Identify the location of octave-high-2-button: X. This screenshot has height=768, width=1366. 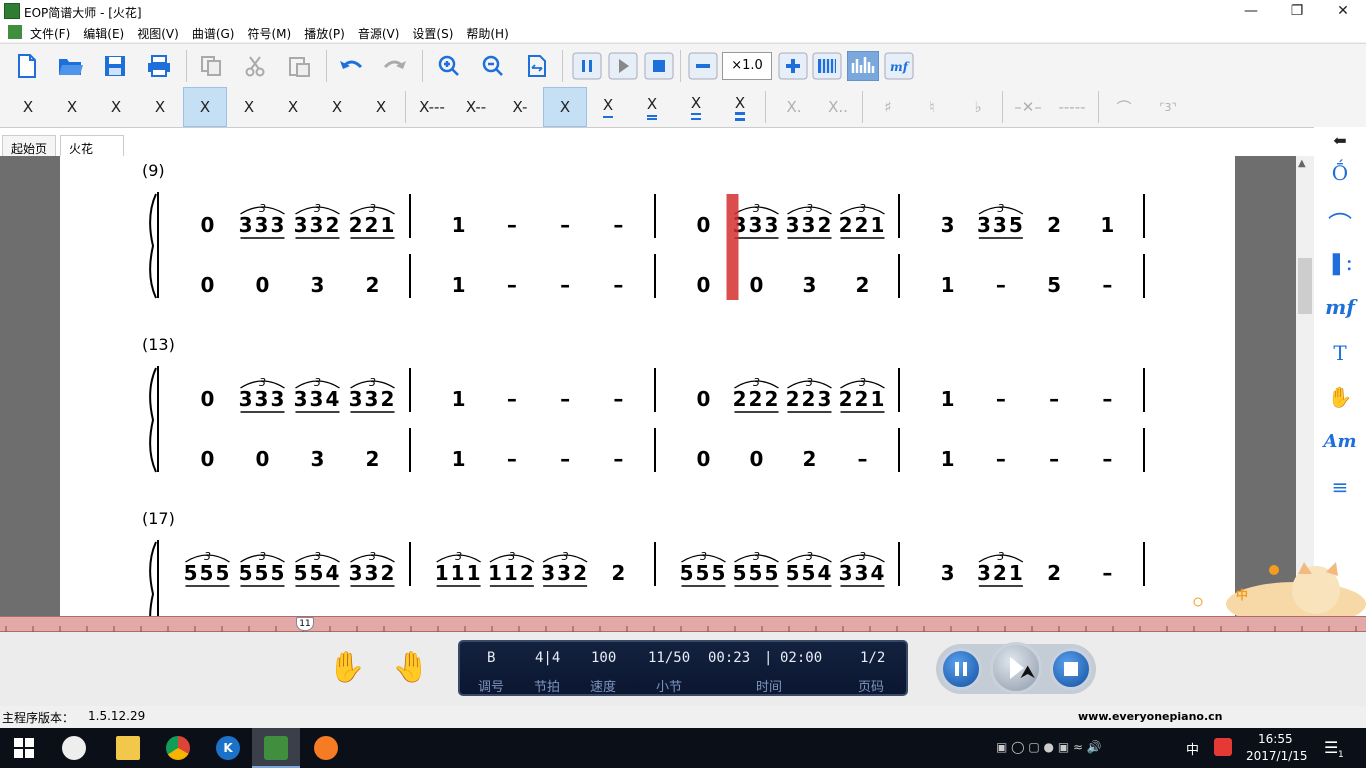
(72, 107).